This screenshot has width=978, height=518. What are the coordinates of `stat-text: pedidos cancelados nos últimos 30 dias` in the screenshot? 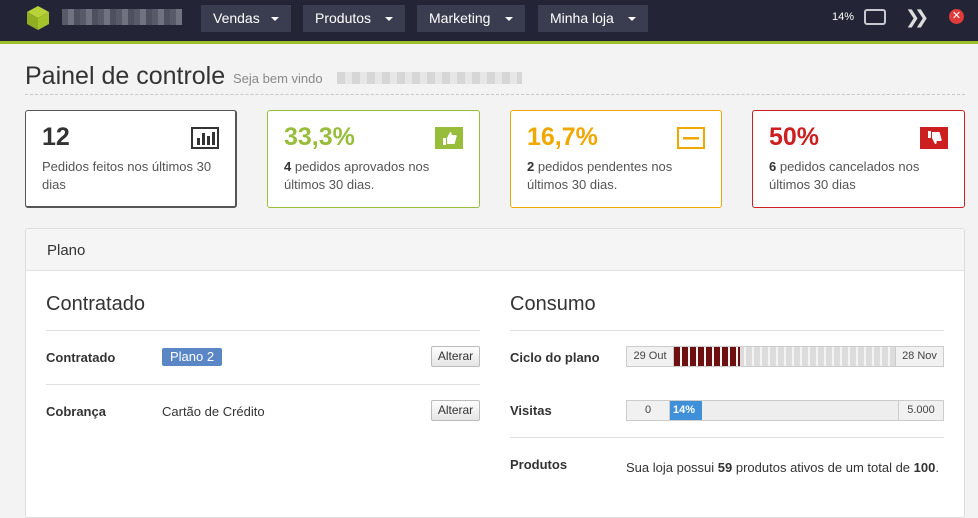 It's located at (844, 175).